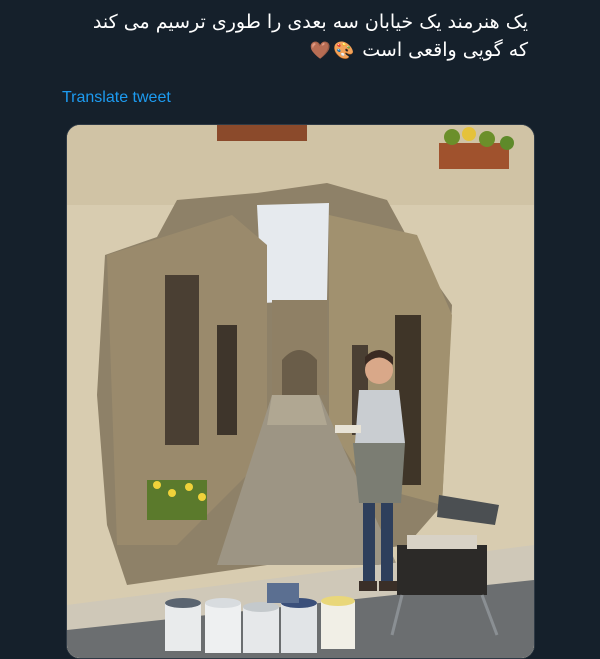  What do you see at coordinates (320, 51) in the screenshot?
I see `heart-emoji-icon: 🤎` at bounding box center [320, 51].